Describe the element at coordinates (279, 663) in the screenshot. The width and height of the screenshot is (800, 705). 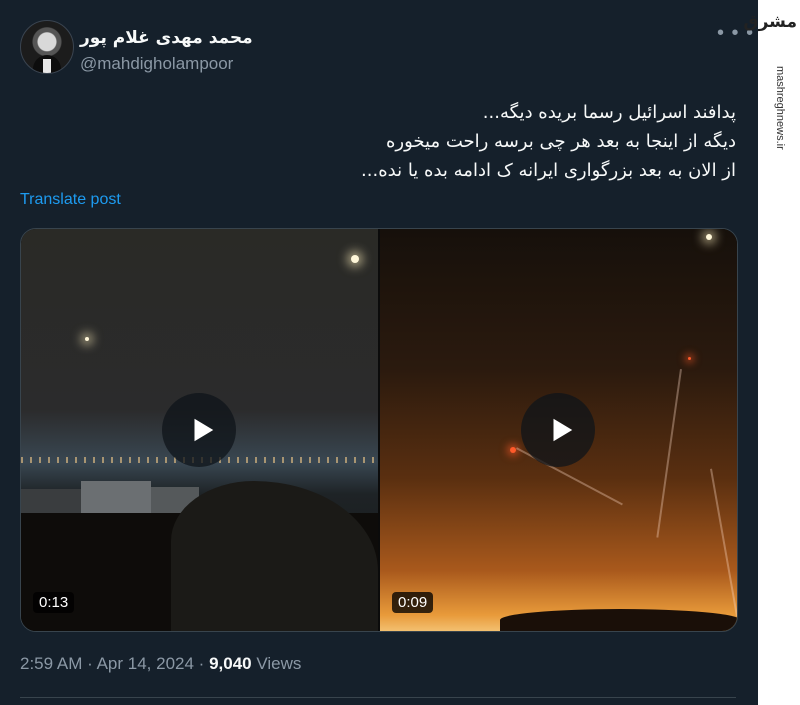
I see `views-label: Views` at that location.